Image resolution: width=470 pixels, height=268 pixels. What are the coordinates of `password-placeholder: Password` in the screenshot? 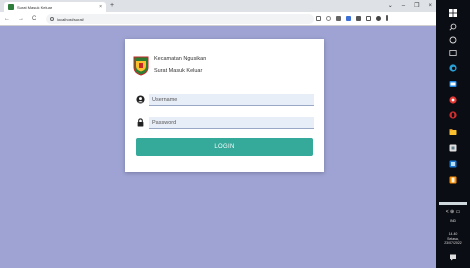 It's located at (164, 123).